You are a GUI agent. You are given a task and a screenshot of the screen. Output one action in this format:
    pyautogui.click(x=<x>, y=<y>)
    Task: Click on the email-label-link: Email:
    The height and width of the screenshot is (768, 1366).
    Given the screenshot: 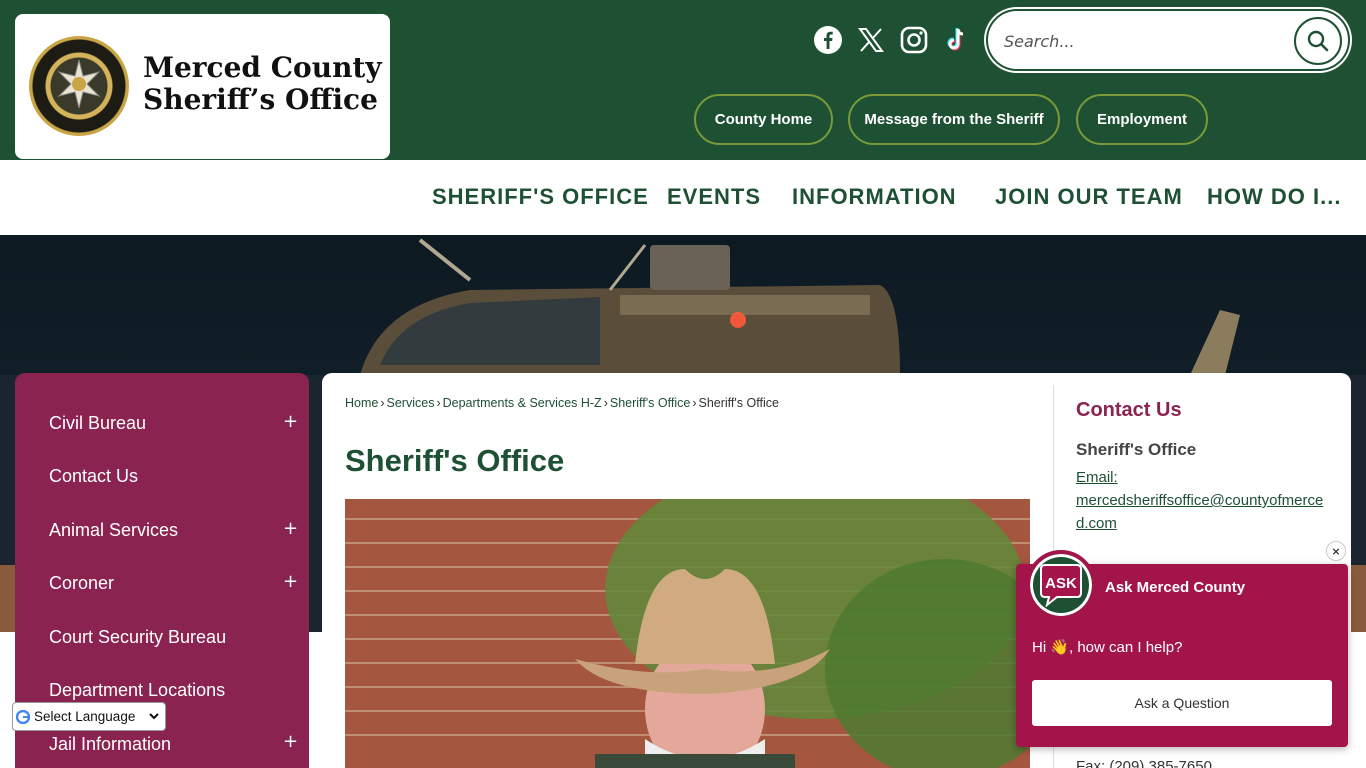 What is the action you would take?
    pyautogui.click(x=1097, y=477)
    